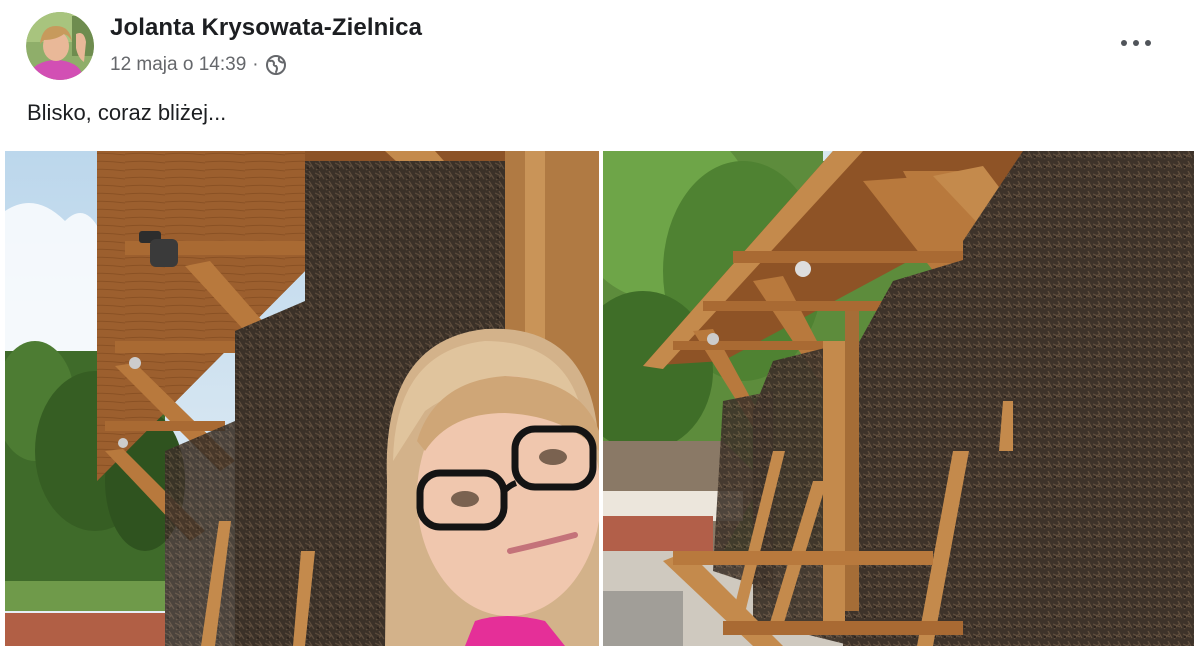 Image resolution: width=1200 pixels, height=646 pixels. What do you see at coordinates (178, 65) in the screenshot?
I see `post-timestamp: 12 maja o 14:39` at bounding box center [178, 65].